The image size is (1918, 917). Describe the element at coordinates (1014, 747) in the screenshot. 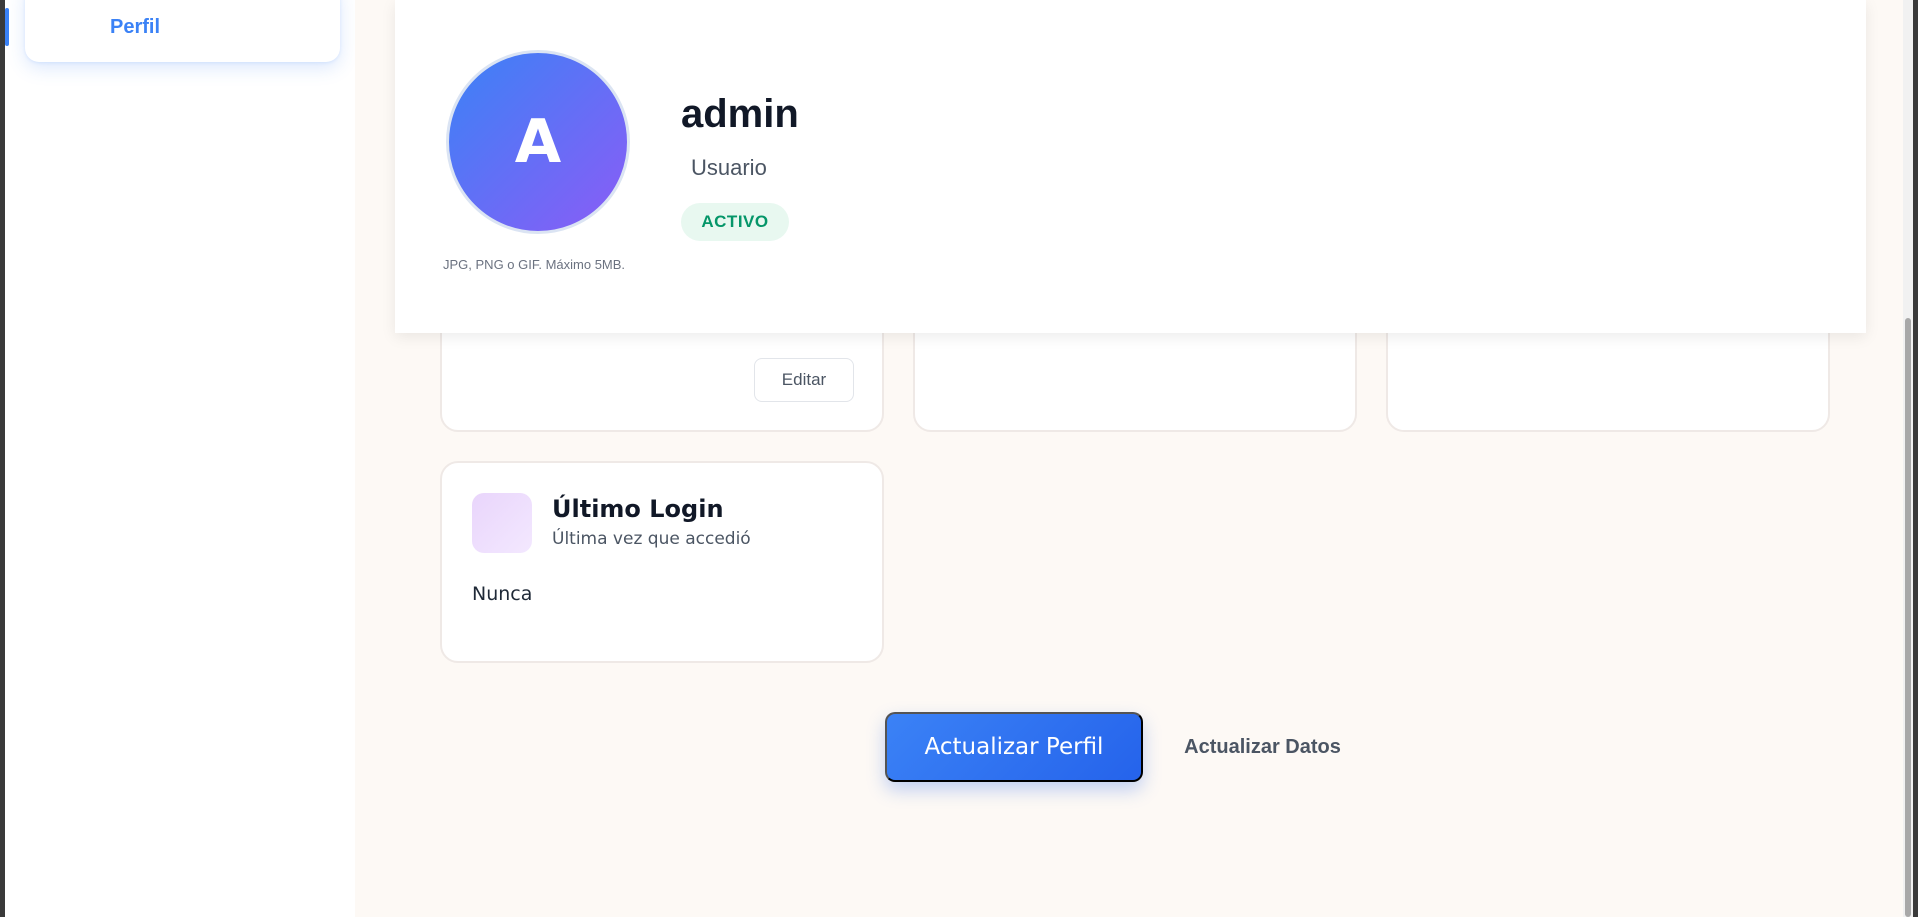

I see `update-profile-button: Actualizar Perfil` at that location.